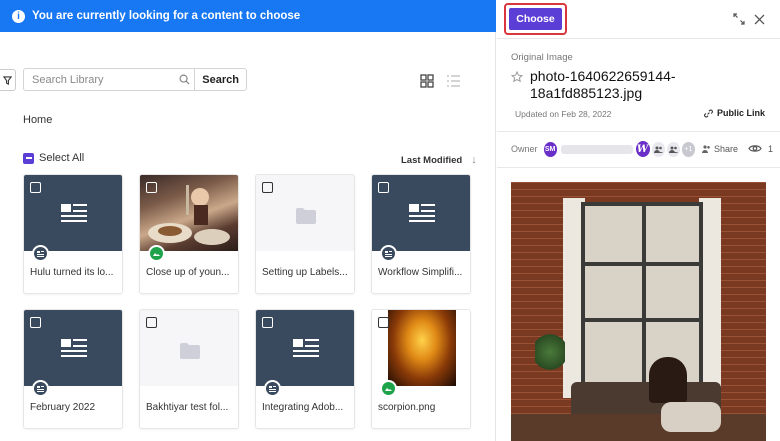 The image size is (780, 441). I want to click on share-button: Share, so click(719, 149).